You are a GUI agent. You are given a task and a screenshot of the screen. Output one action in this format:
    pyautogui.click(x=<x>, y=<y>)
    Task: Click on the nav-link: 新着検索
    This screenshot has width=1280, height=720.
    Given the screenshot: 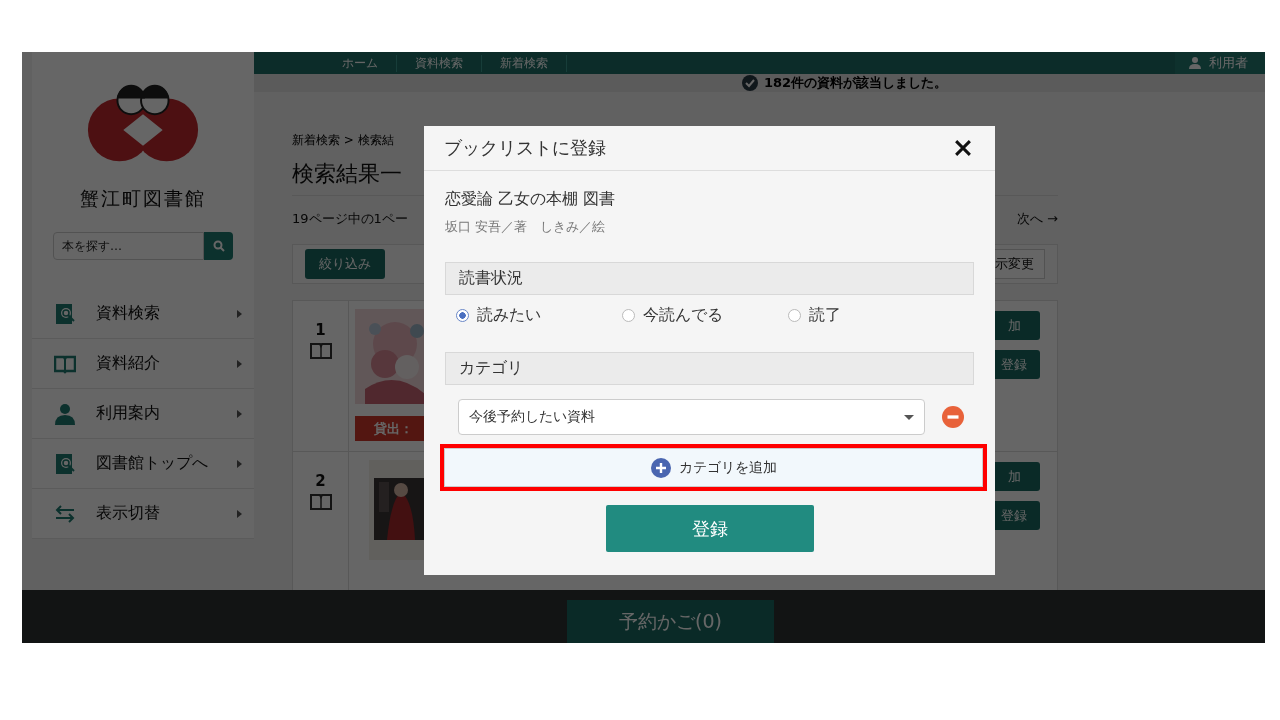 What is the action you would take?
    pyautogui.click(x=524, y=63)
    